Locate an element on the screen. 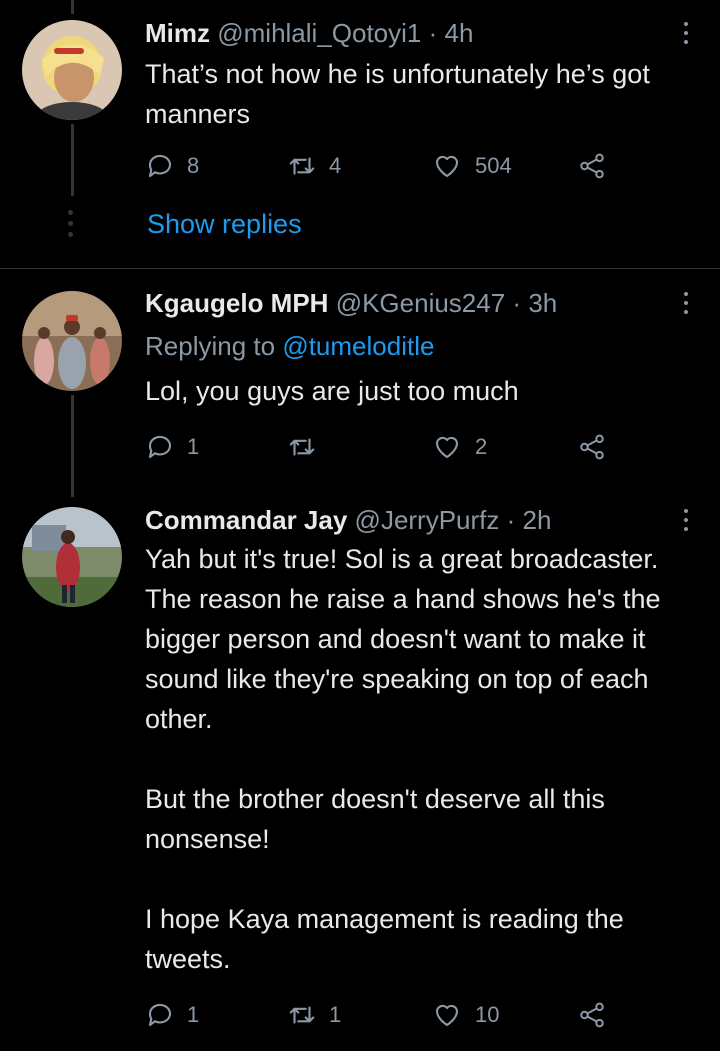  timestamp: 3h is located at coordinates (542, 303).